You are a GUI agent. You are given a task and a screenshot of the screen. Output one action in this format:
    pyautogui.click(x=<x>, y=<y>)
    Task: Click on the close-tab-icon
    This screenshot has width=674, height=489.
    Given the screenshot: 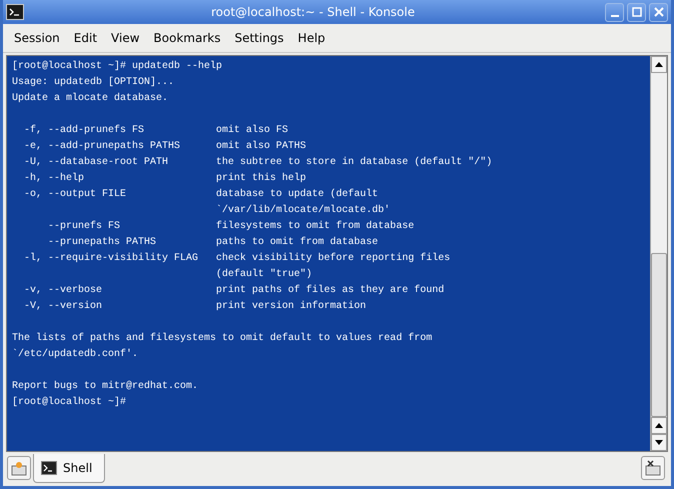 What is the action you would take?
    pyautogui.click(x=653, y=468)
    